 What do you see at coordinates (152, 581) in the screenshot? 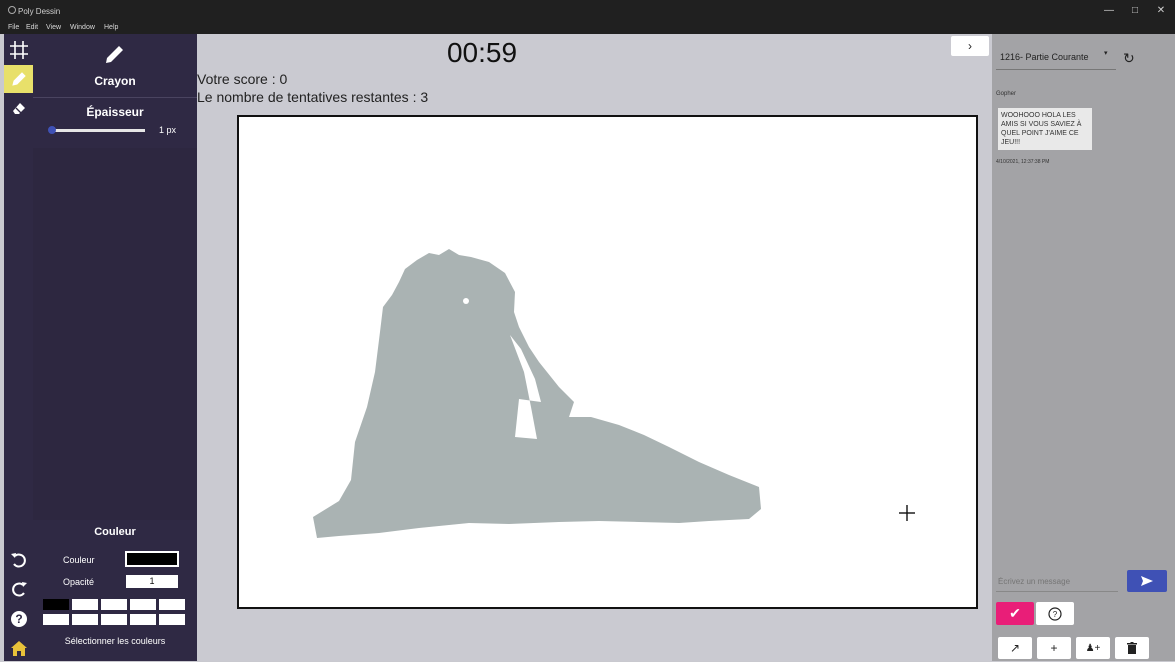
I see `opacity-input: 1` at bounding box center [152, 581].